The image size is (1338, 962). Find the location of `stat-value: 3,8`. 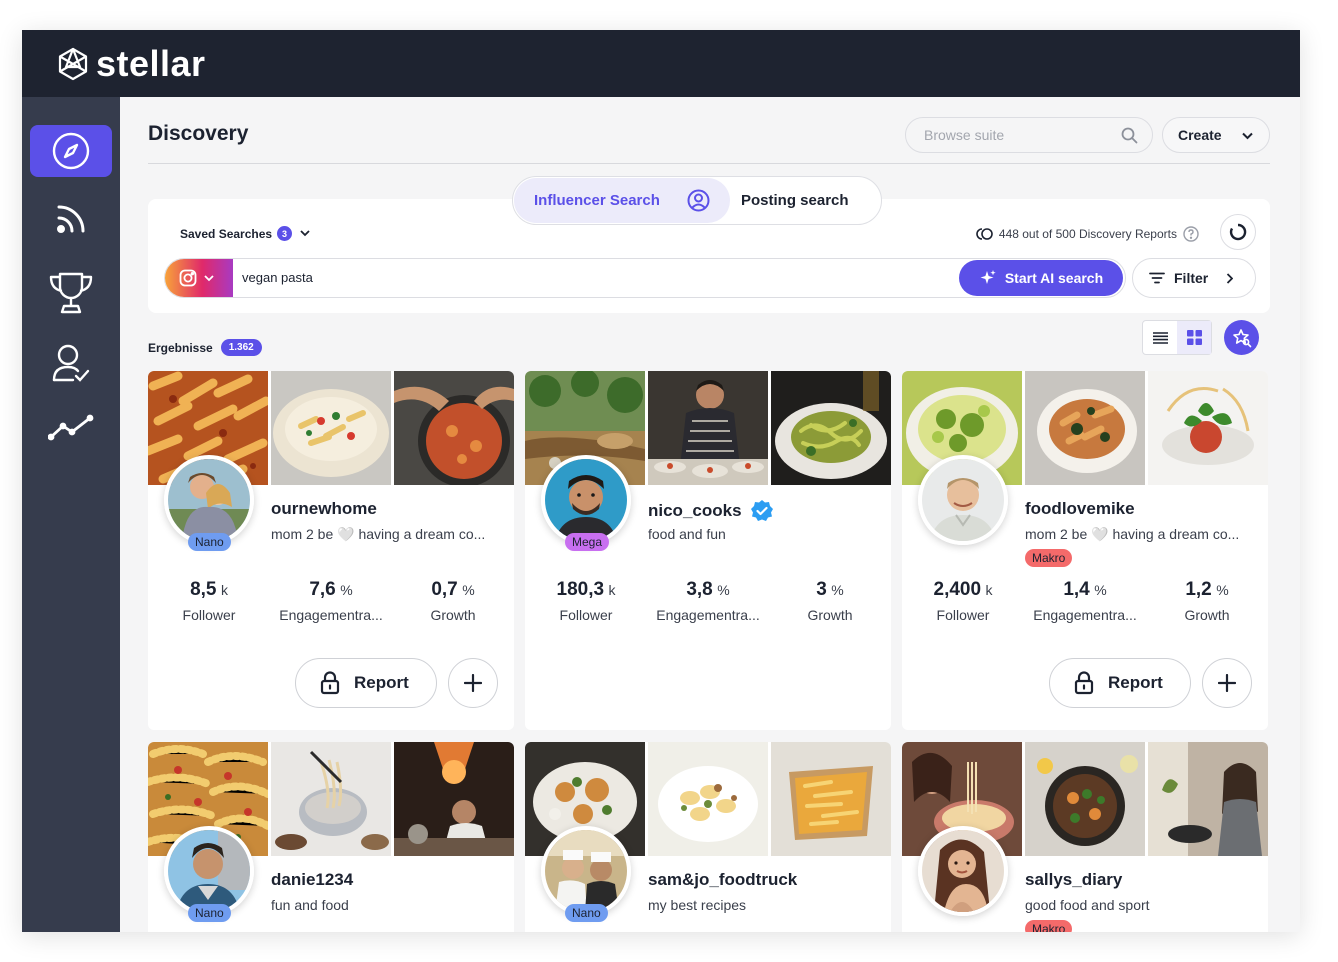

stat-value: 3,8 is located at coordinates (699, 589).